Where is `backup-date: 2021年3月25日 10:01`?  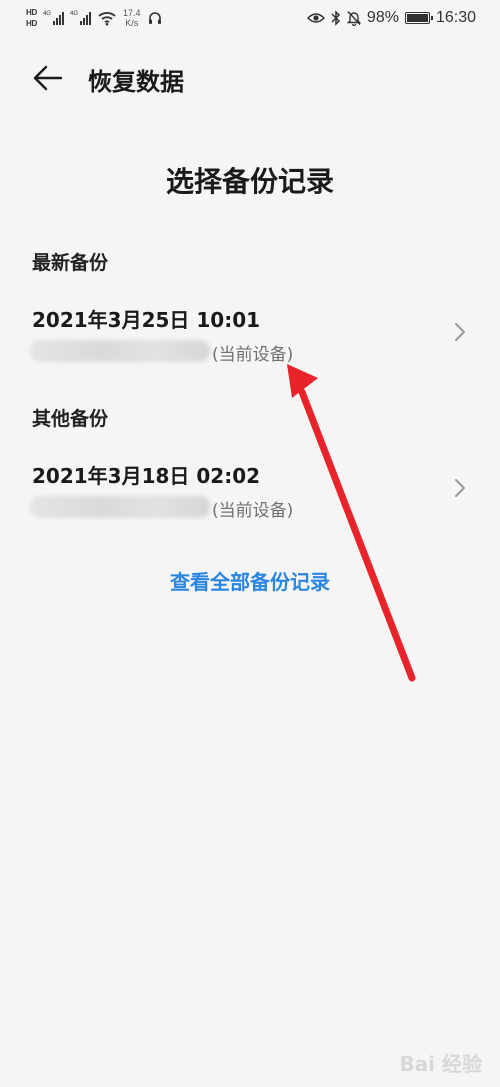 backup-date: 2021年3月25日 10:01 is located at coordinates (146, 320).